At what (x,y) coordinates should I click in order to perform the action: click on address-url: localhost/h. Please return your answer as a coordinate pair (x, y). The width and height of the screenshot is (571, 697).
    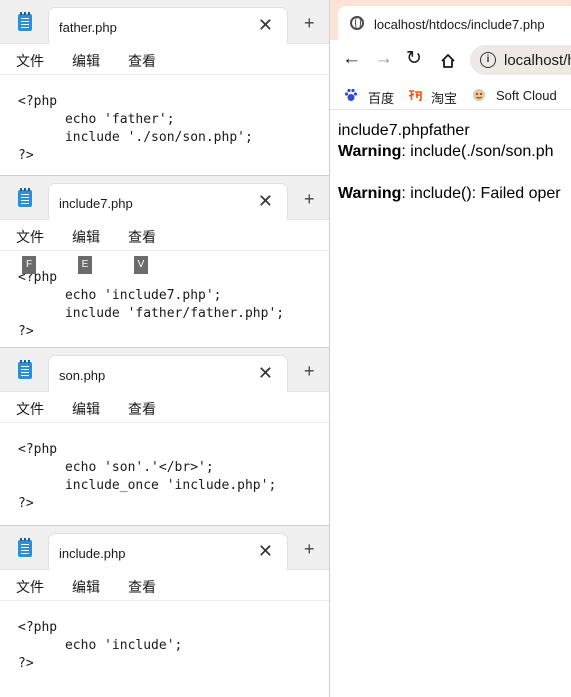
    Looking at the image, I should click on (537, 60).